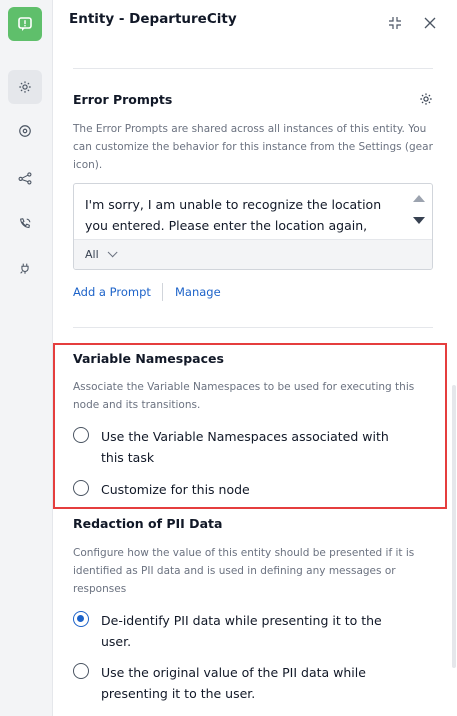 This screenshot has height=716, width=457. I want to click on plug-nav-icon, so click(25, 268).